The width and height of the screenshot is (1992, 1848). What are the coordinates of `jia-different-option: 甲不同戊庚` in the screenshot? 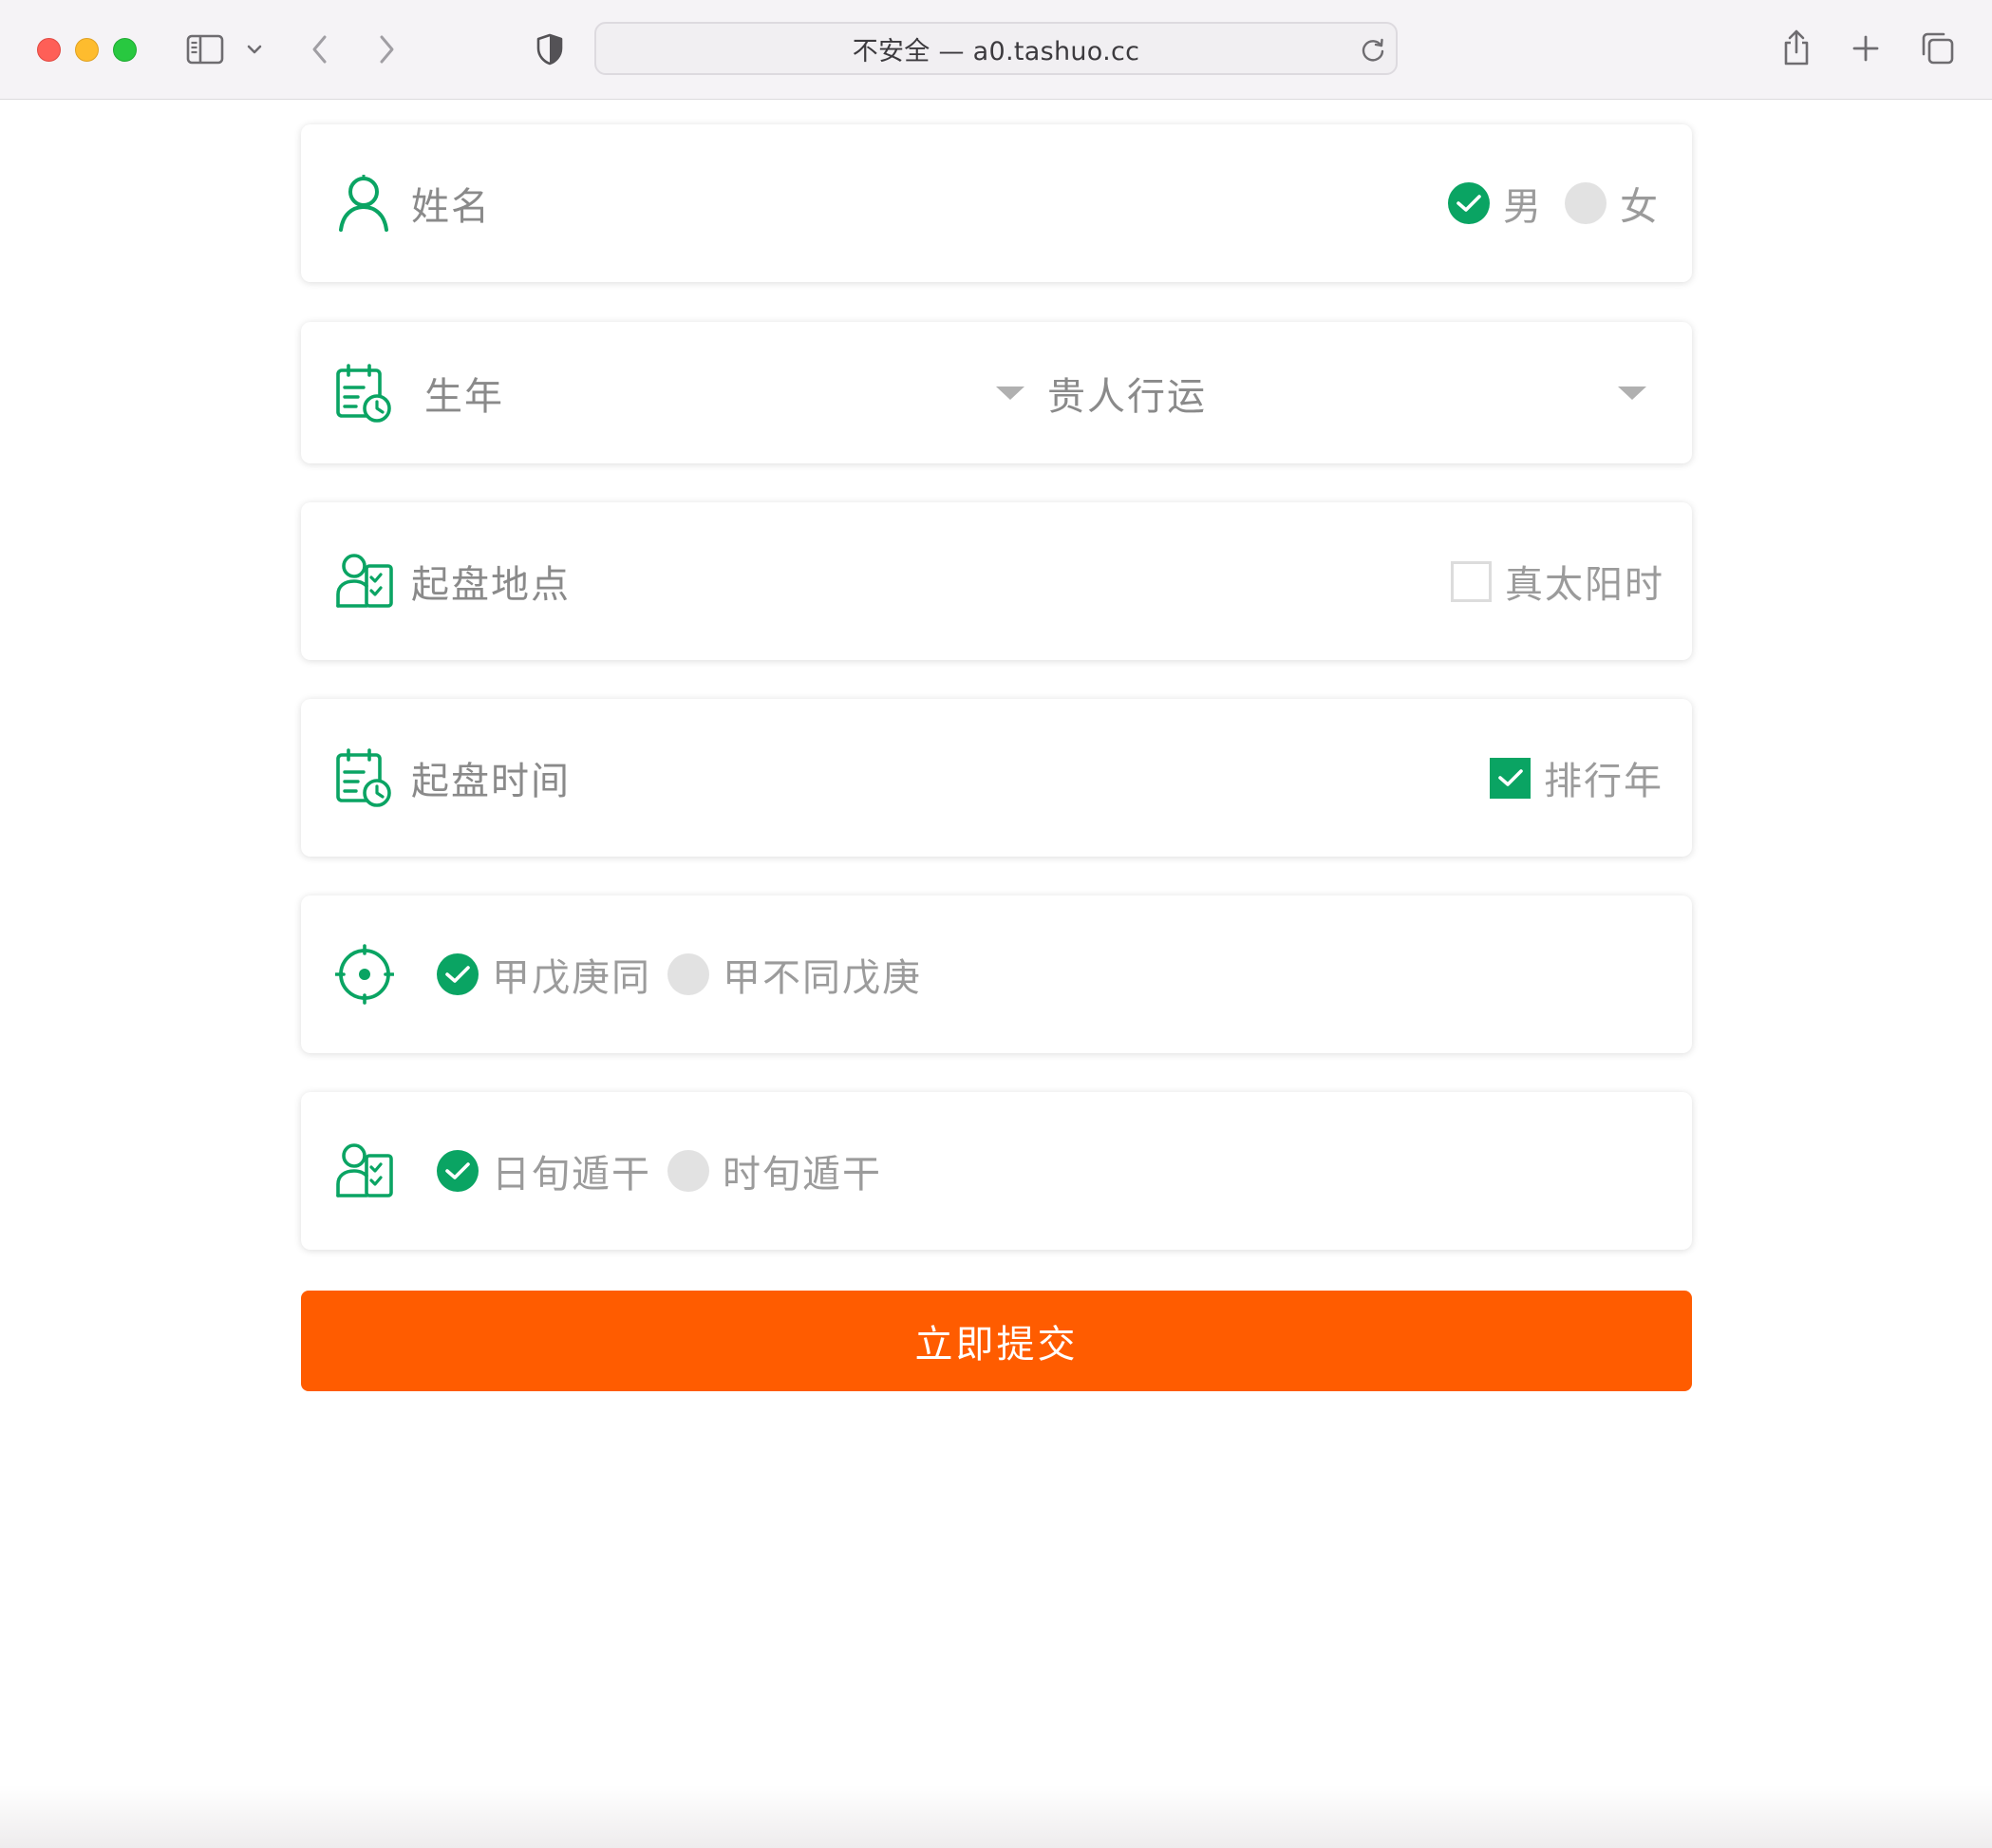 It's located at (794, 974).